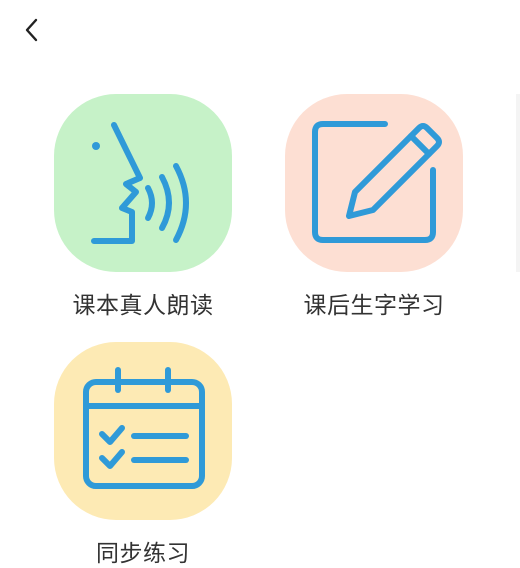 This screenshot has height=568, width=520. I want to click on tile-icon-bg-writing, so click(374, 183).